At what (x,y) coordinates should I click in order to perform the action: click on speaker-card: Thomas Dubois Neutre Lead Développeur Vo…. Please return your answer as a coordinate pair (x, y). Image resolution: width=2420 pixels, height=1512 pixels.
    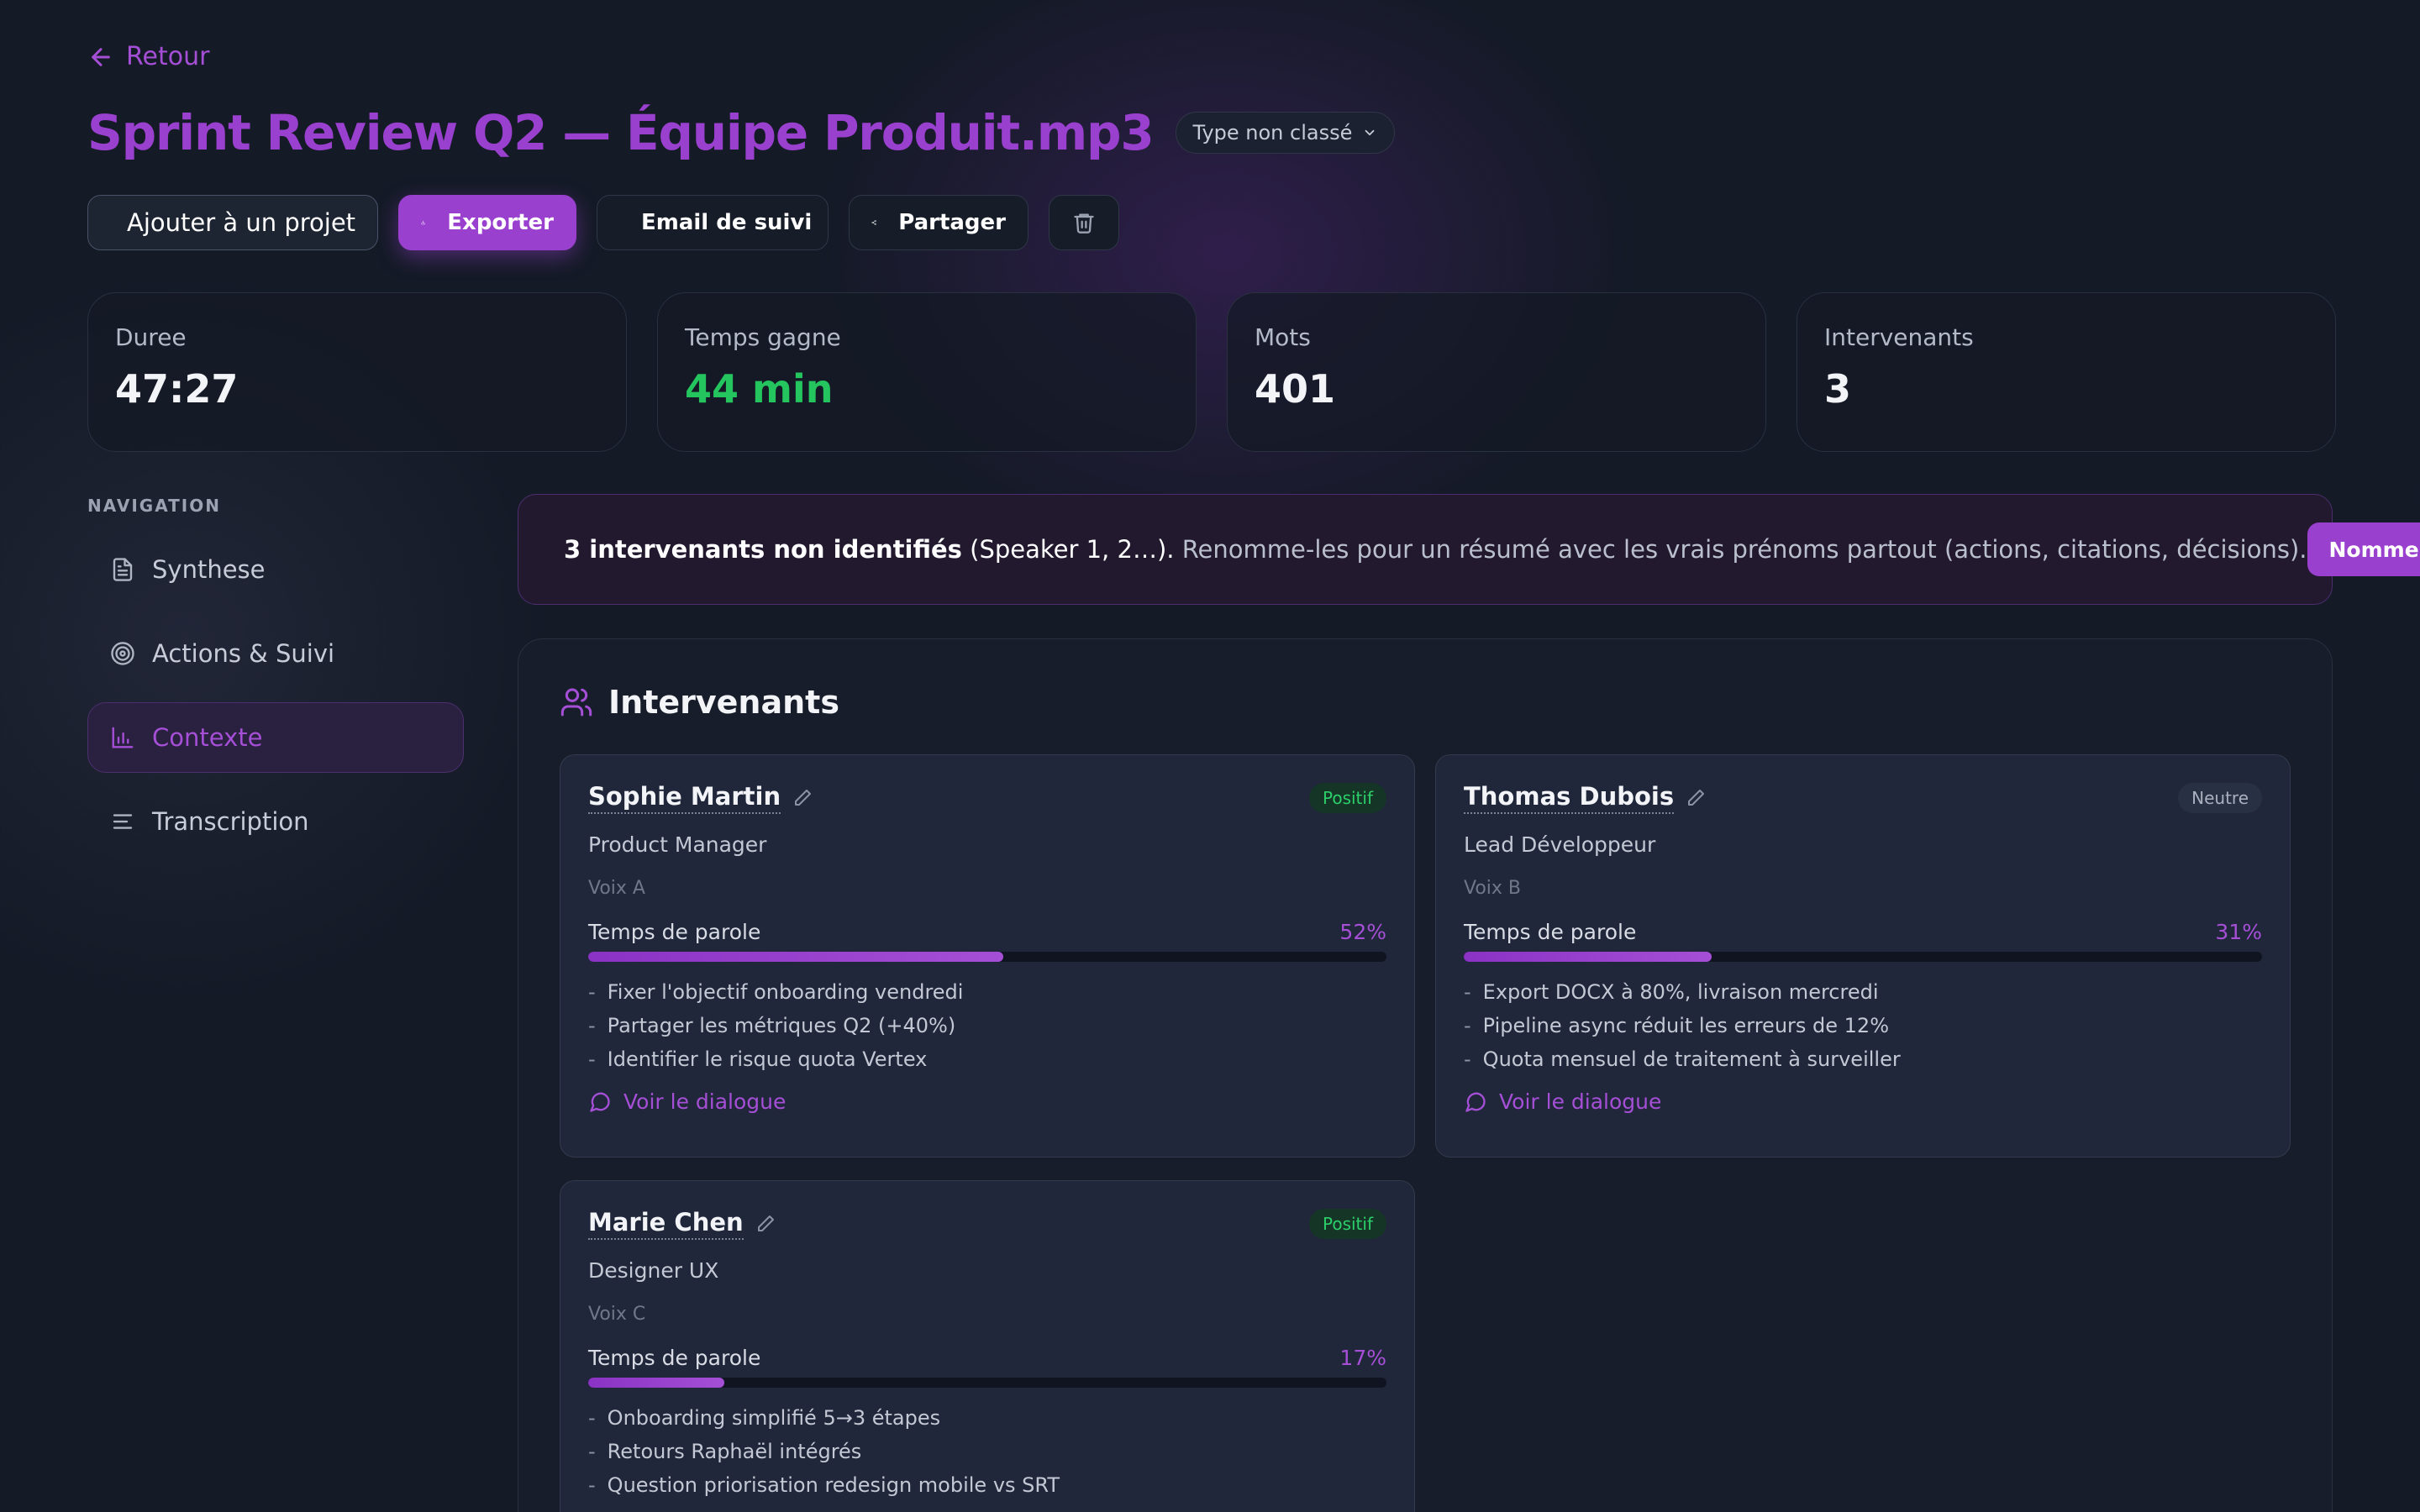
    Looking at the image, I should click on (1863, 956).